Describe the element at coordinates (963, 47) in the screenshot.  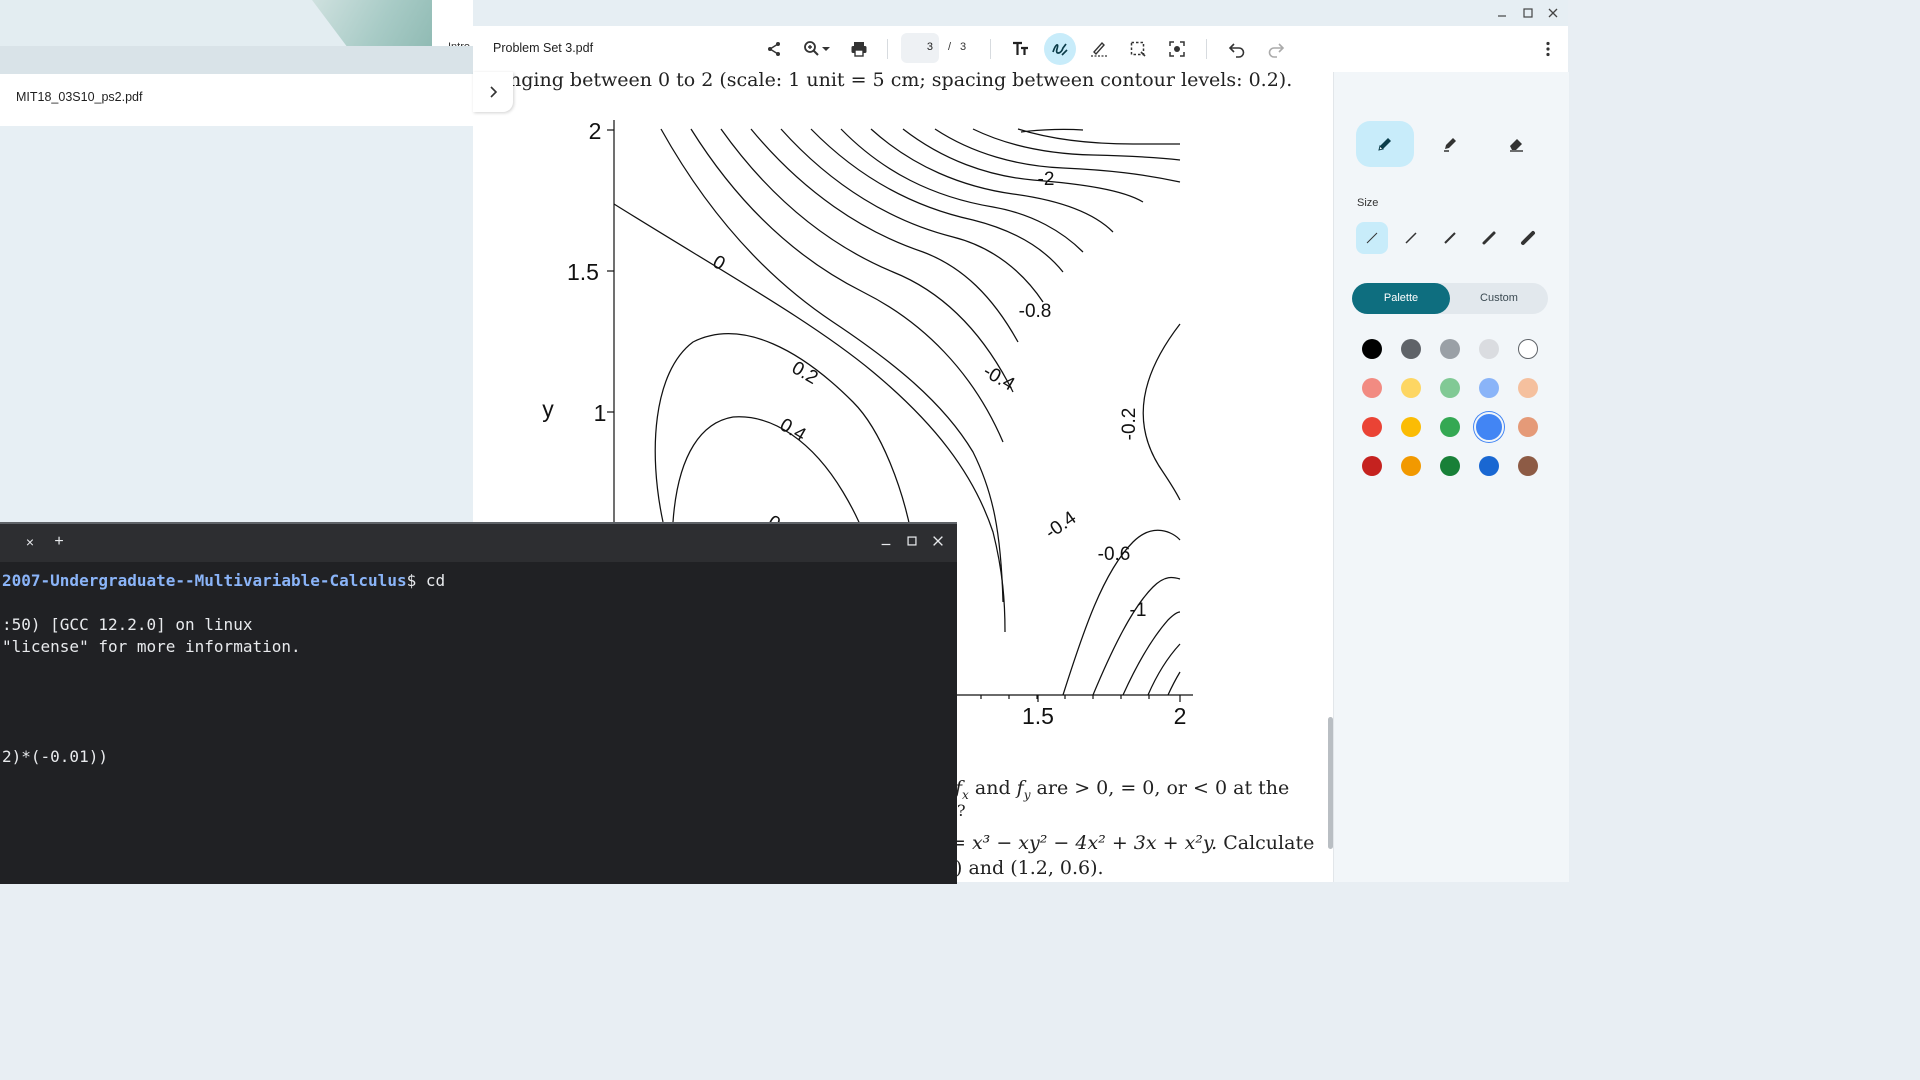
I see `page-total: 3` at that location.